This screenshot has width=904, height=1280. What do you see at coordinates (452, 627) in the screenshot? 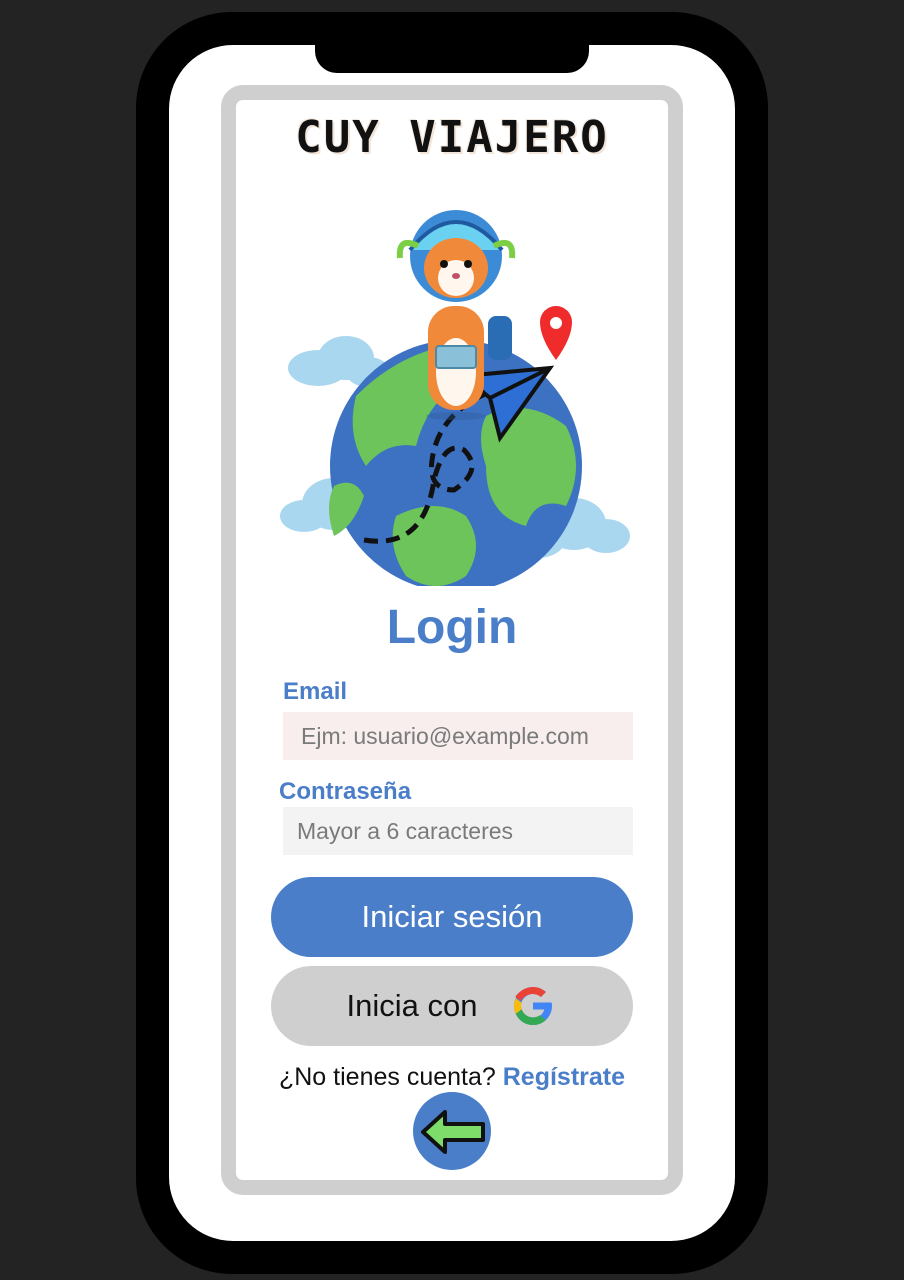
I see `login-title: Login` at bounding box center [452, 627].